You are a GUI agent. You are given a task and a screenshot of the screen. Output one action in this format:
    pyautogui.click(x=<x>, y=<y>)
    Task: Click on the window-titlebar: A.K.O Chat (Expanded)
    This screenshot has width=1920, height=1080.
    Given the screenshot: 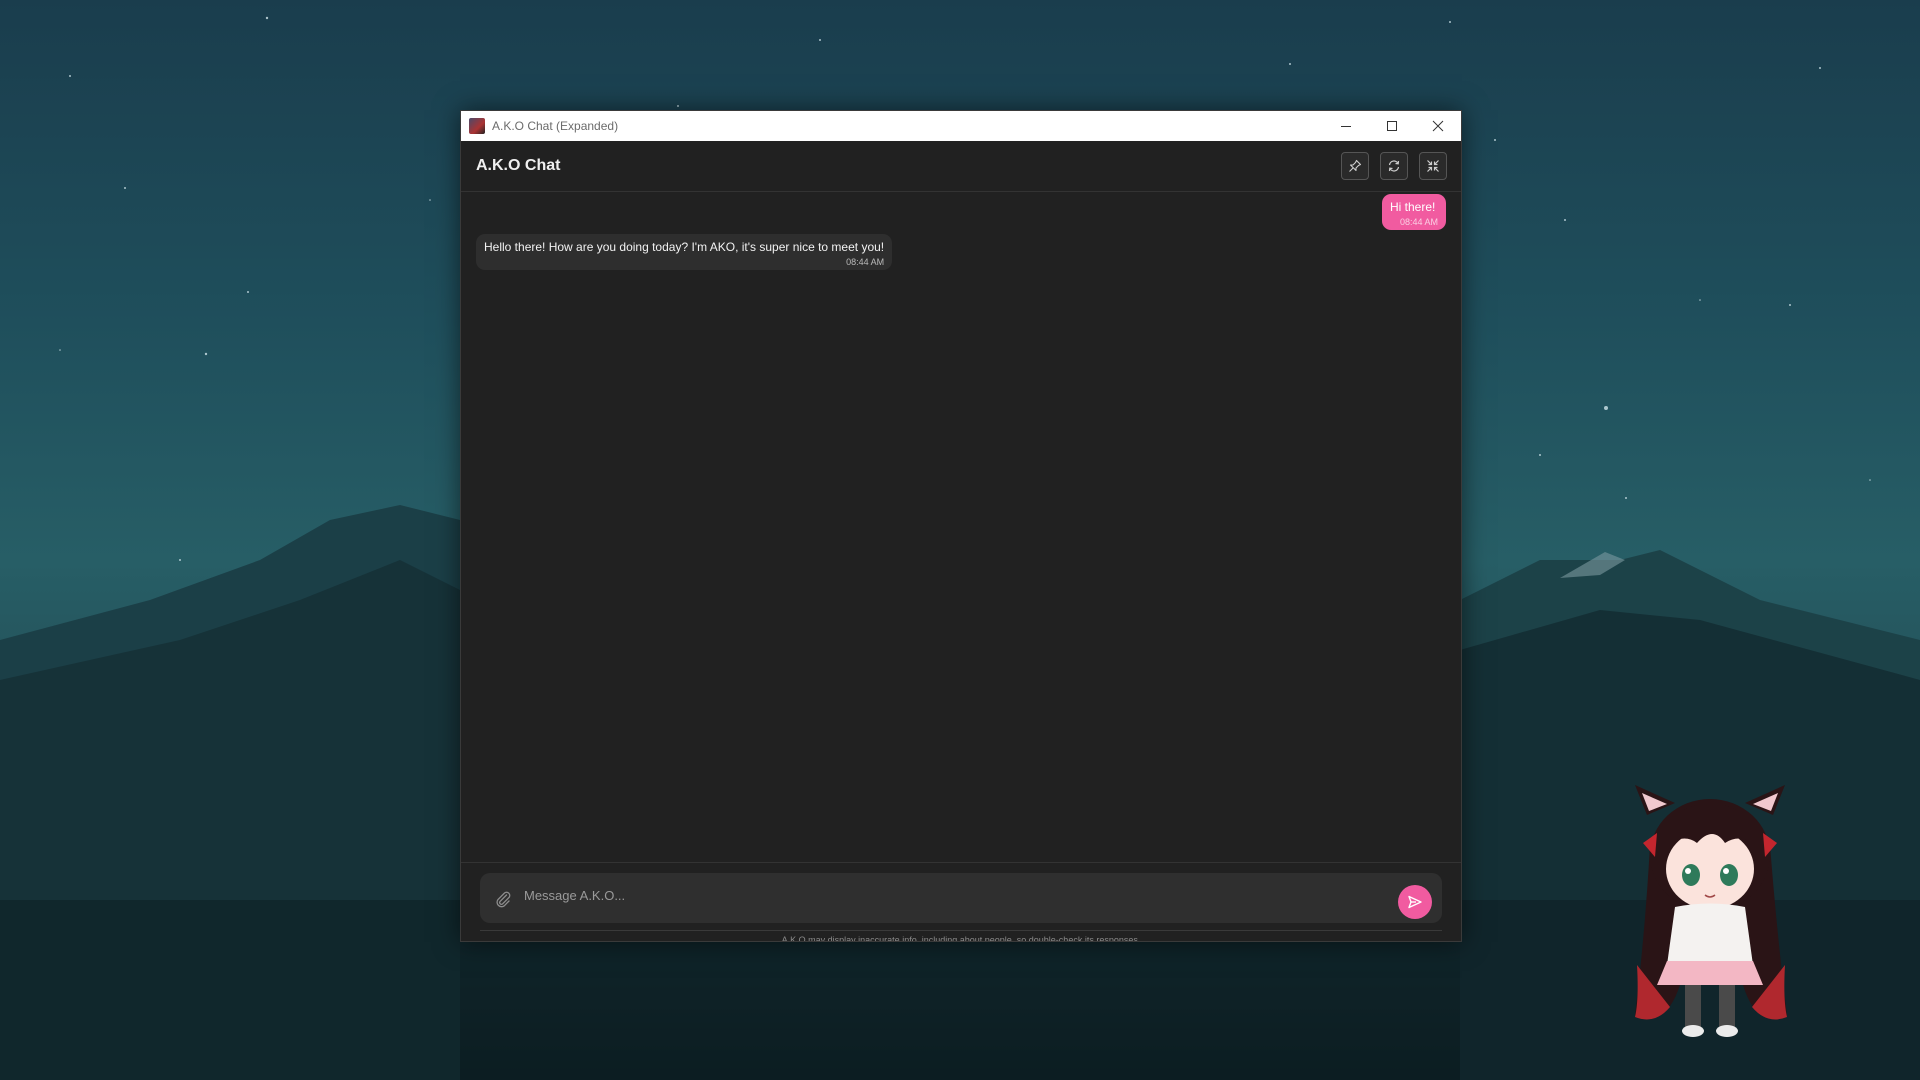 What is the action you would take?
    pyautogui.click(x=961, y=126)
    